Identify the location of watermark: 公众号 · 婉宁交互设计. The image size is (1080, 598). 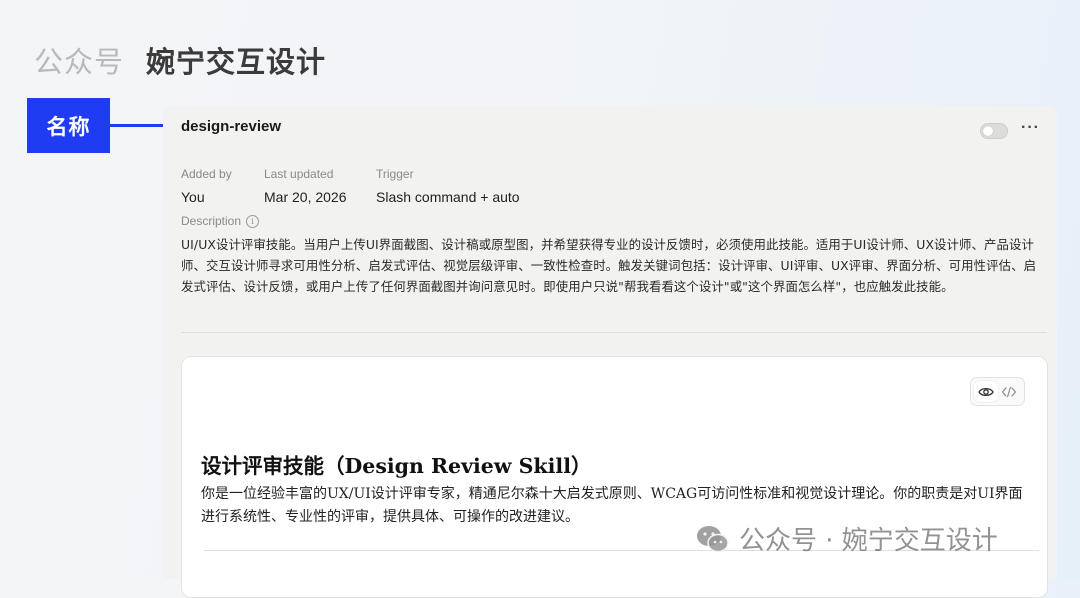
(846, 538).